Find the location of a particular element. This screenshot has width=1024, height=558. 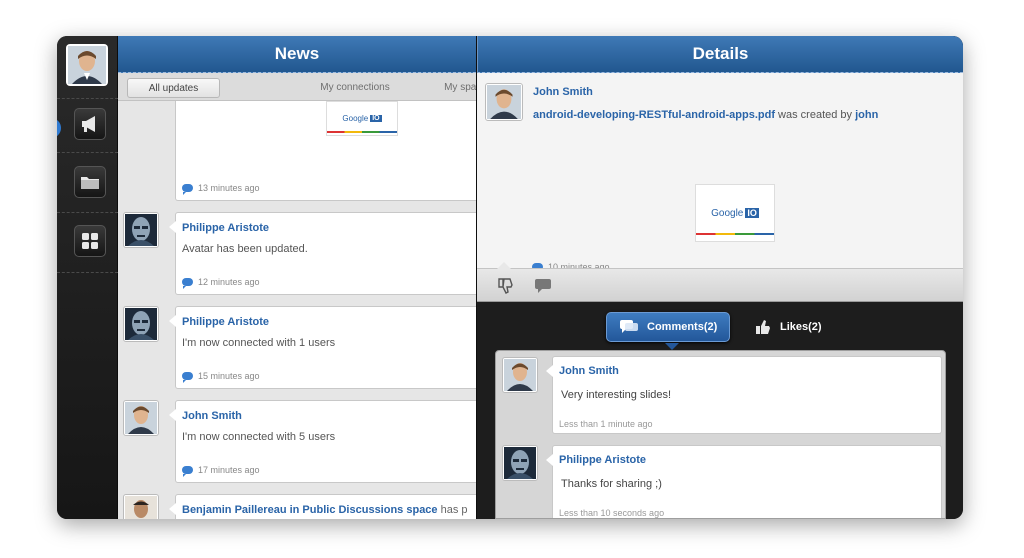

apps-button is located at coordinates (90, 241).